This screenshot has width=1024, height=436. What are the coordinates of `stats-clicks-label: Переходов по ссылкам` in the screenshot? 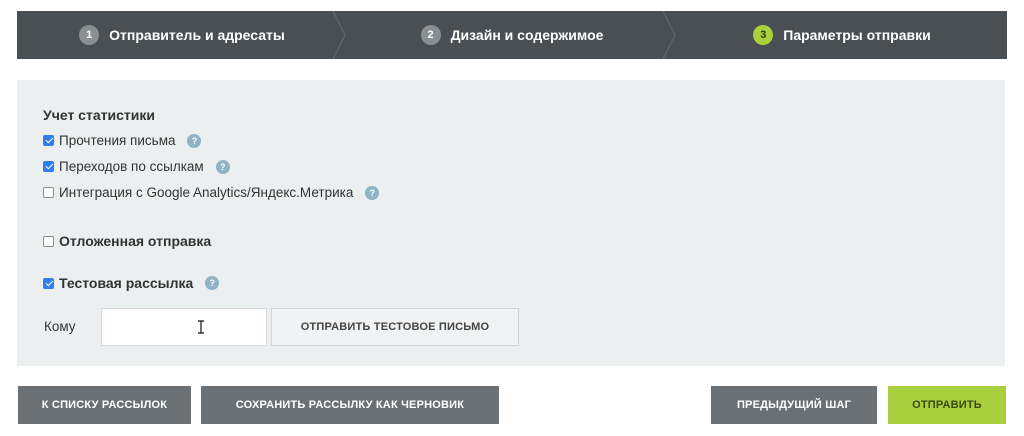 It's located at (131, 166).